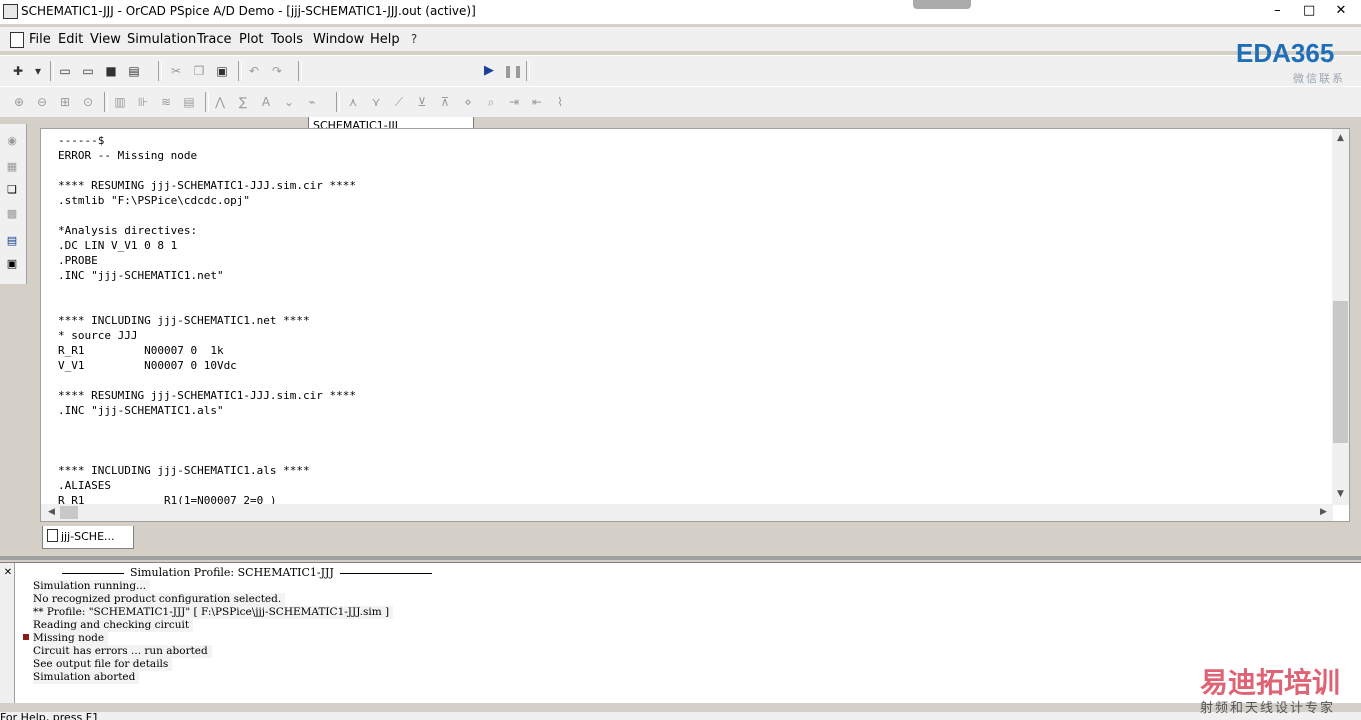 The image size is (1361, 720). I want to click on output-file-line: ERROR -- Missing node, so click(128, 155).